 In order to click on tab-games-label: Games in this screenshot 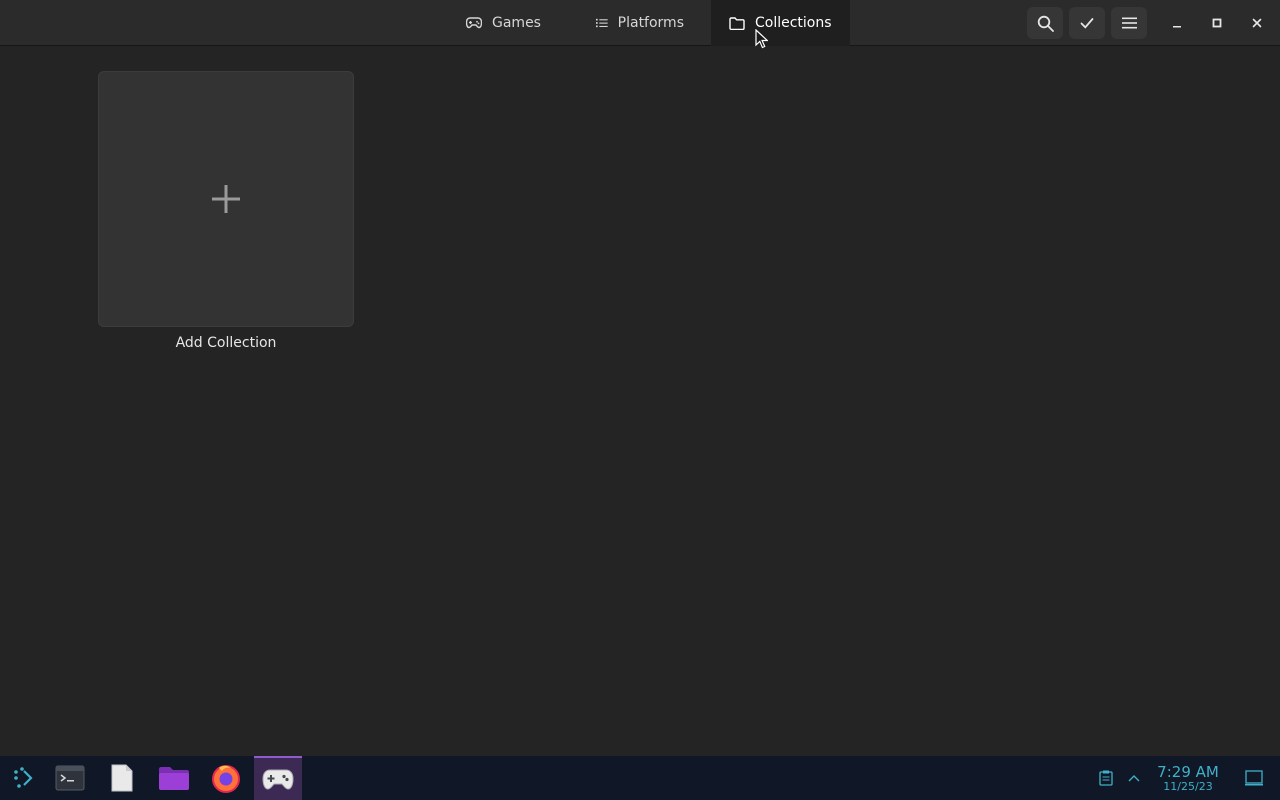, I will do `click(516, 23)`.